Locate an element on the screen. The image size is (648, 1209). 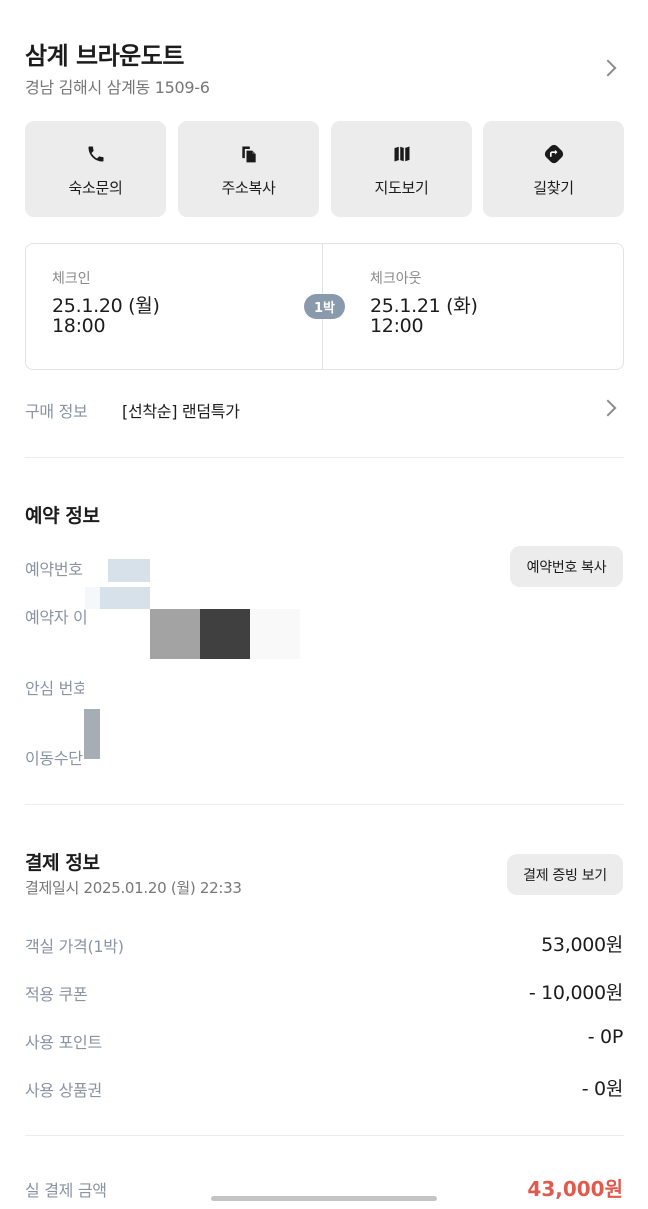
total-value: 43,000원 is located at coordinates (575, 1189).